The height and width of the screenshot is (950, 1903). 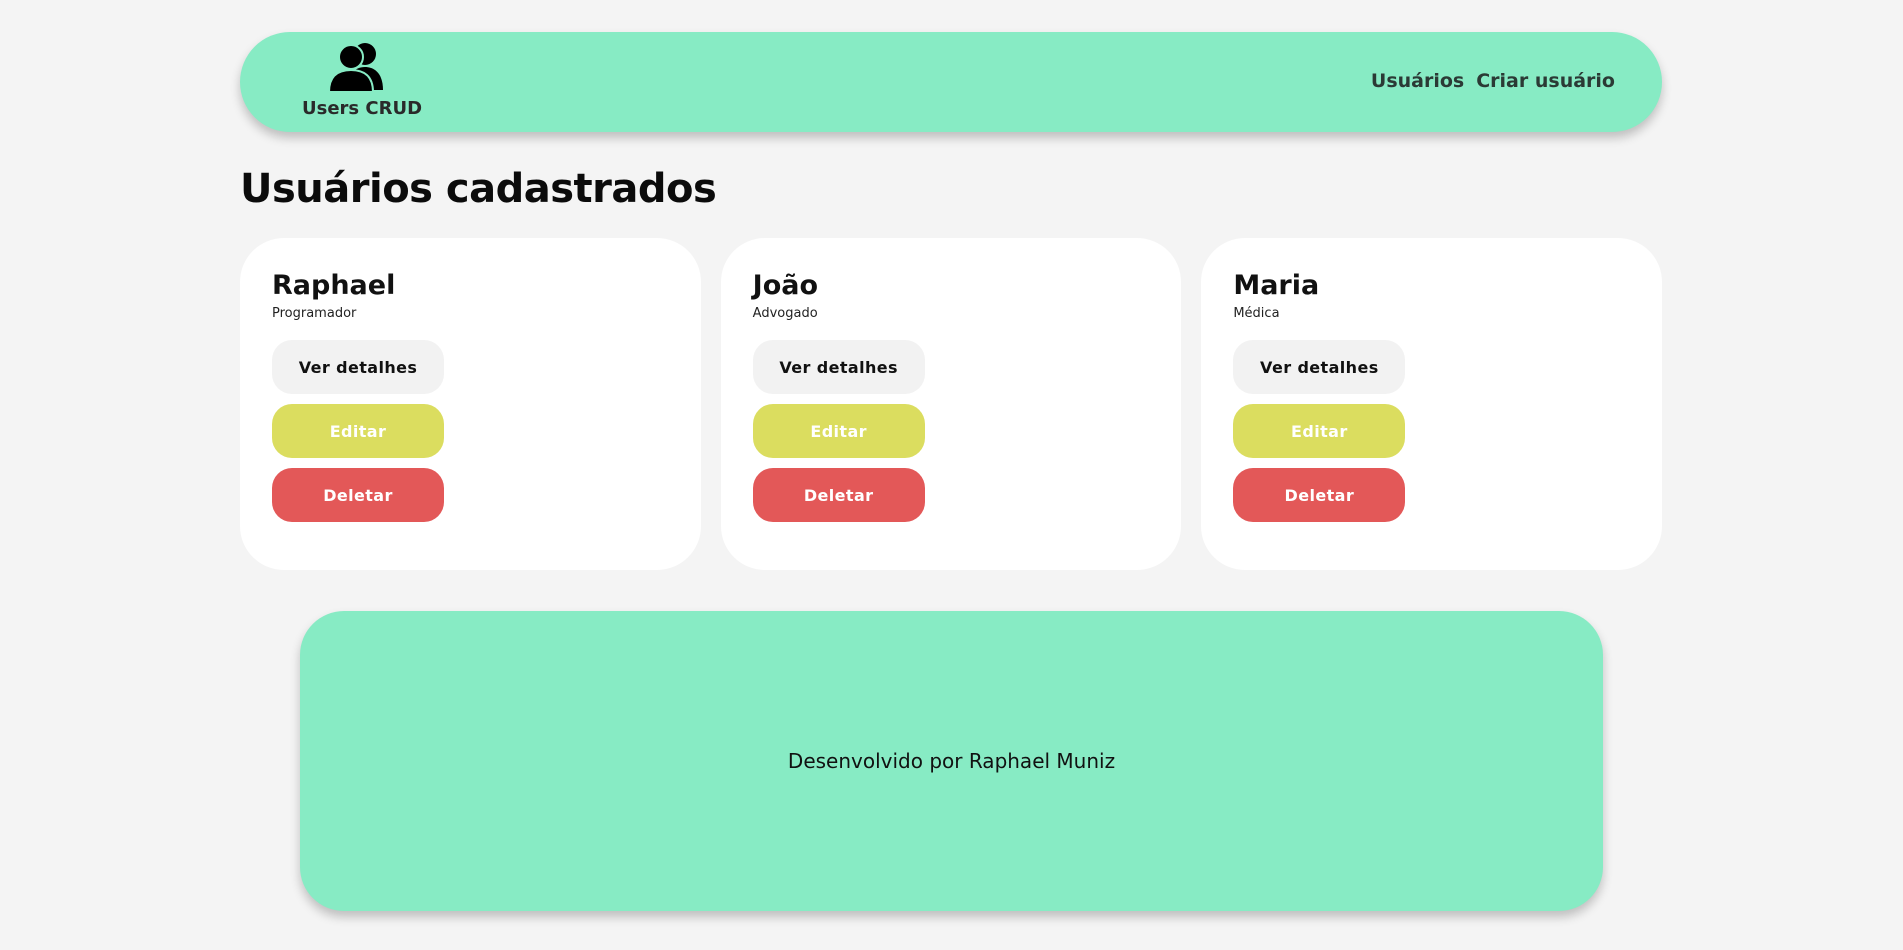 What do you see at coordinates (785, 285) in the screenshot?
I see `user-name: João` at bounding box center [785, 285].